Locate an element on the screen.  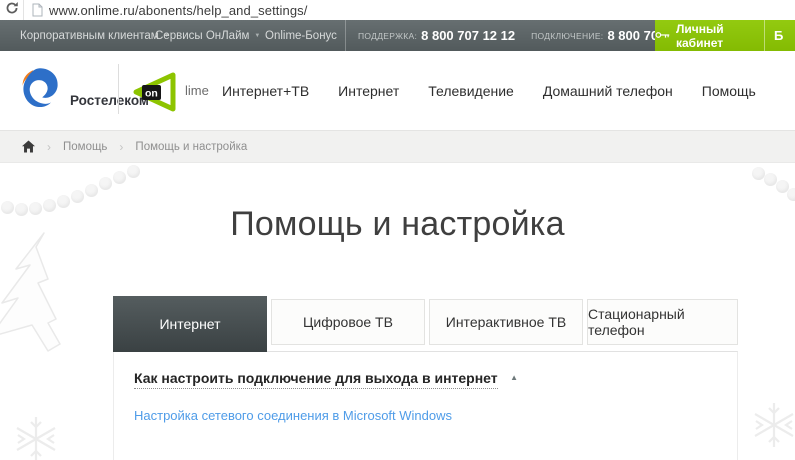
topbar-link-services: Сервисы ОнЛайм ▼ is located at coordinates (207, 35).